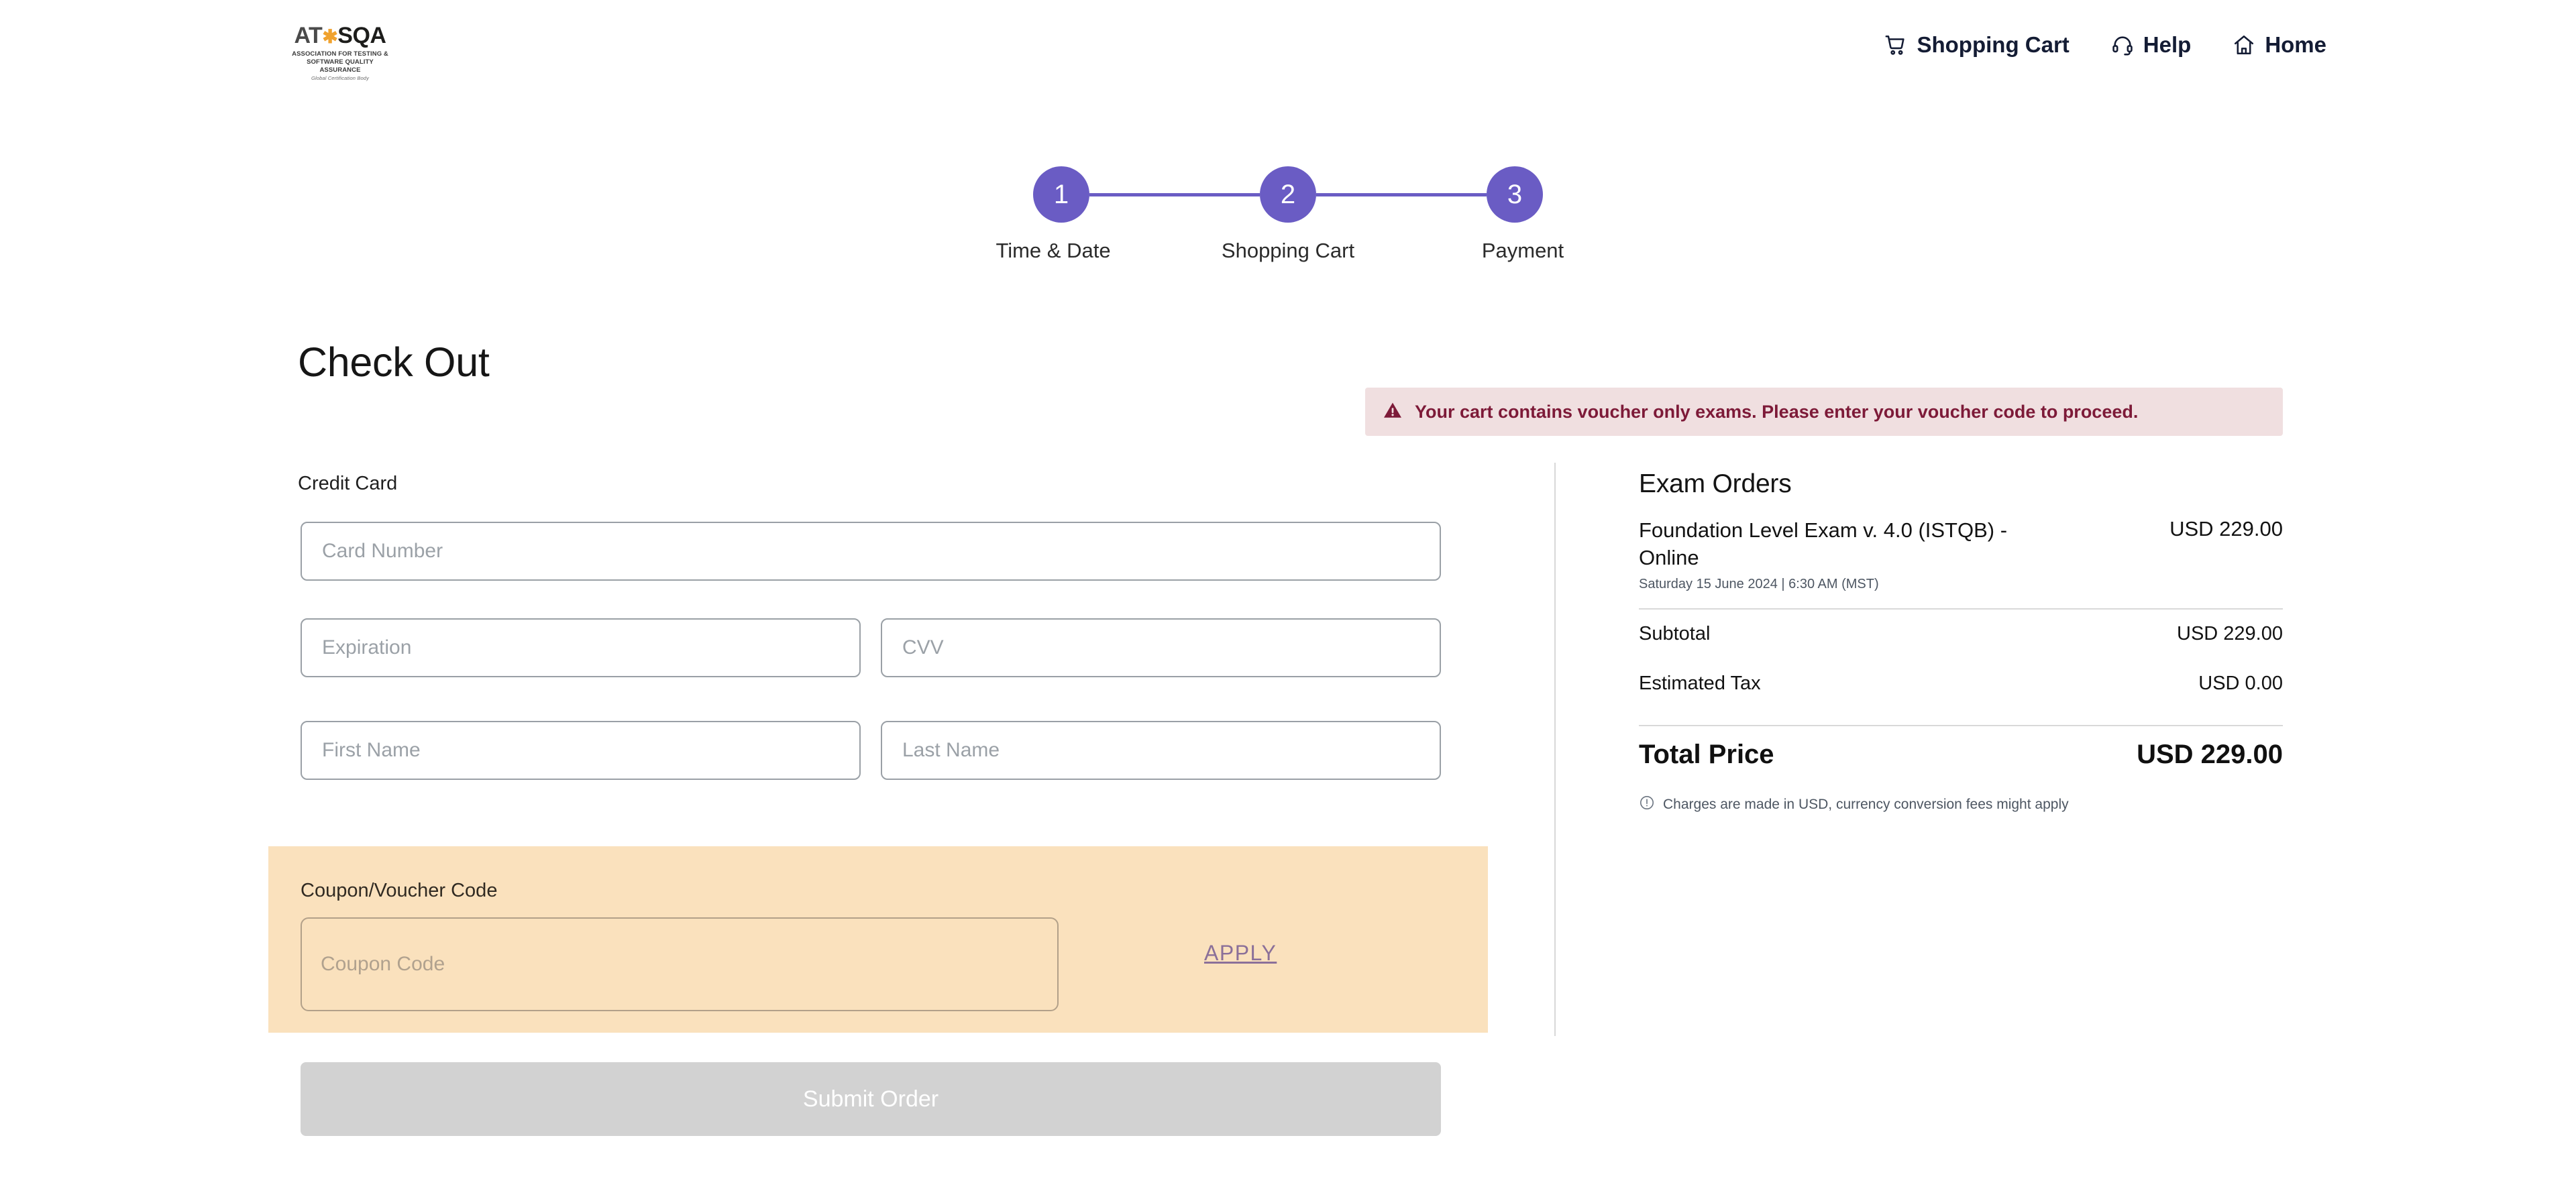 This screenshot has height=1199, width=2576. Describe the element at coordinates (951, 750) in the screenshot. I see `last-name-placeholder: Last Name` at that location.